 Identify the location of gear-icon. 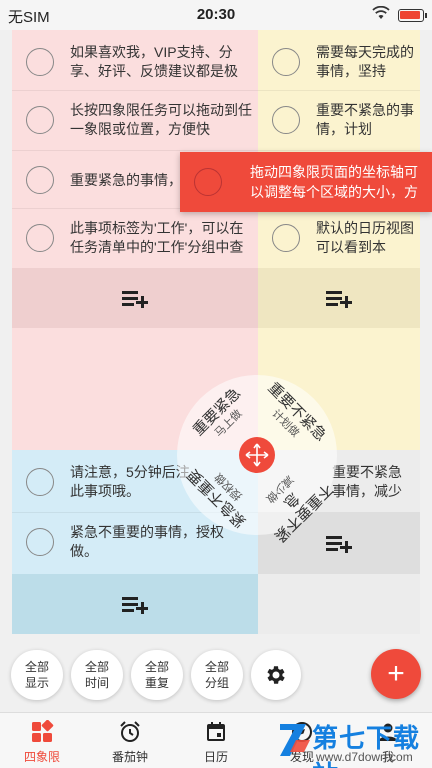
(276, 675).